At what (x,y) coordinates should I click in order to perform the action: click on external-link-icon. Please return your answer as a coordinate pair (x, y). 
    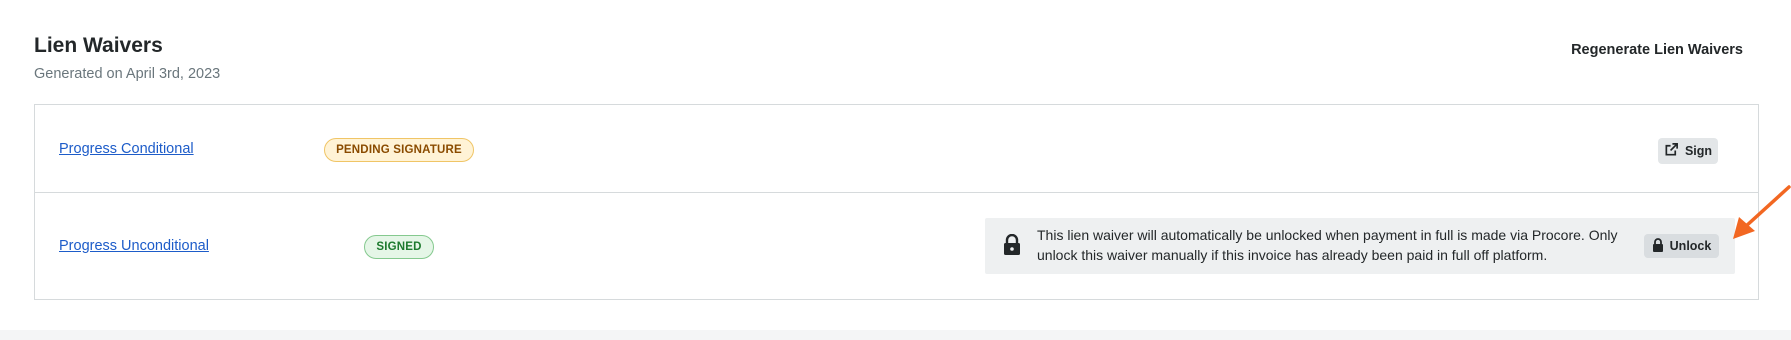
    Looking at the image, I should click on (1671, 151).